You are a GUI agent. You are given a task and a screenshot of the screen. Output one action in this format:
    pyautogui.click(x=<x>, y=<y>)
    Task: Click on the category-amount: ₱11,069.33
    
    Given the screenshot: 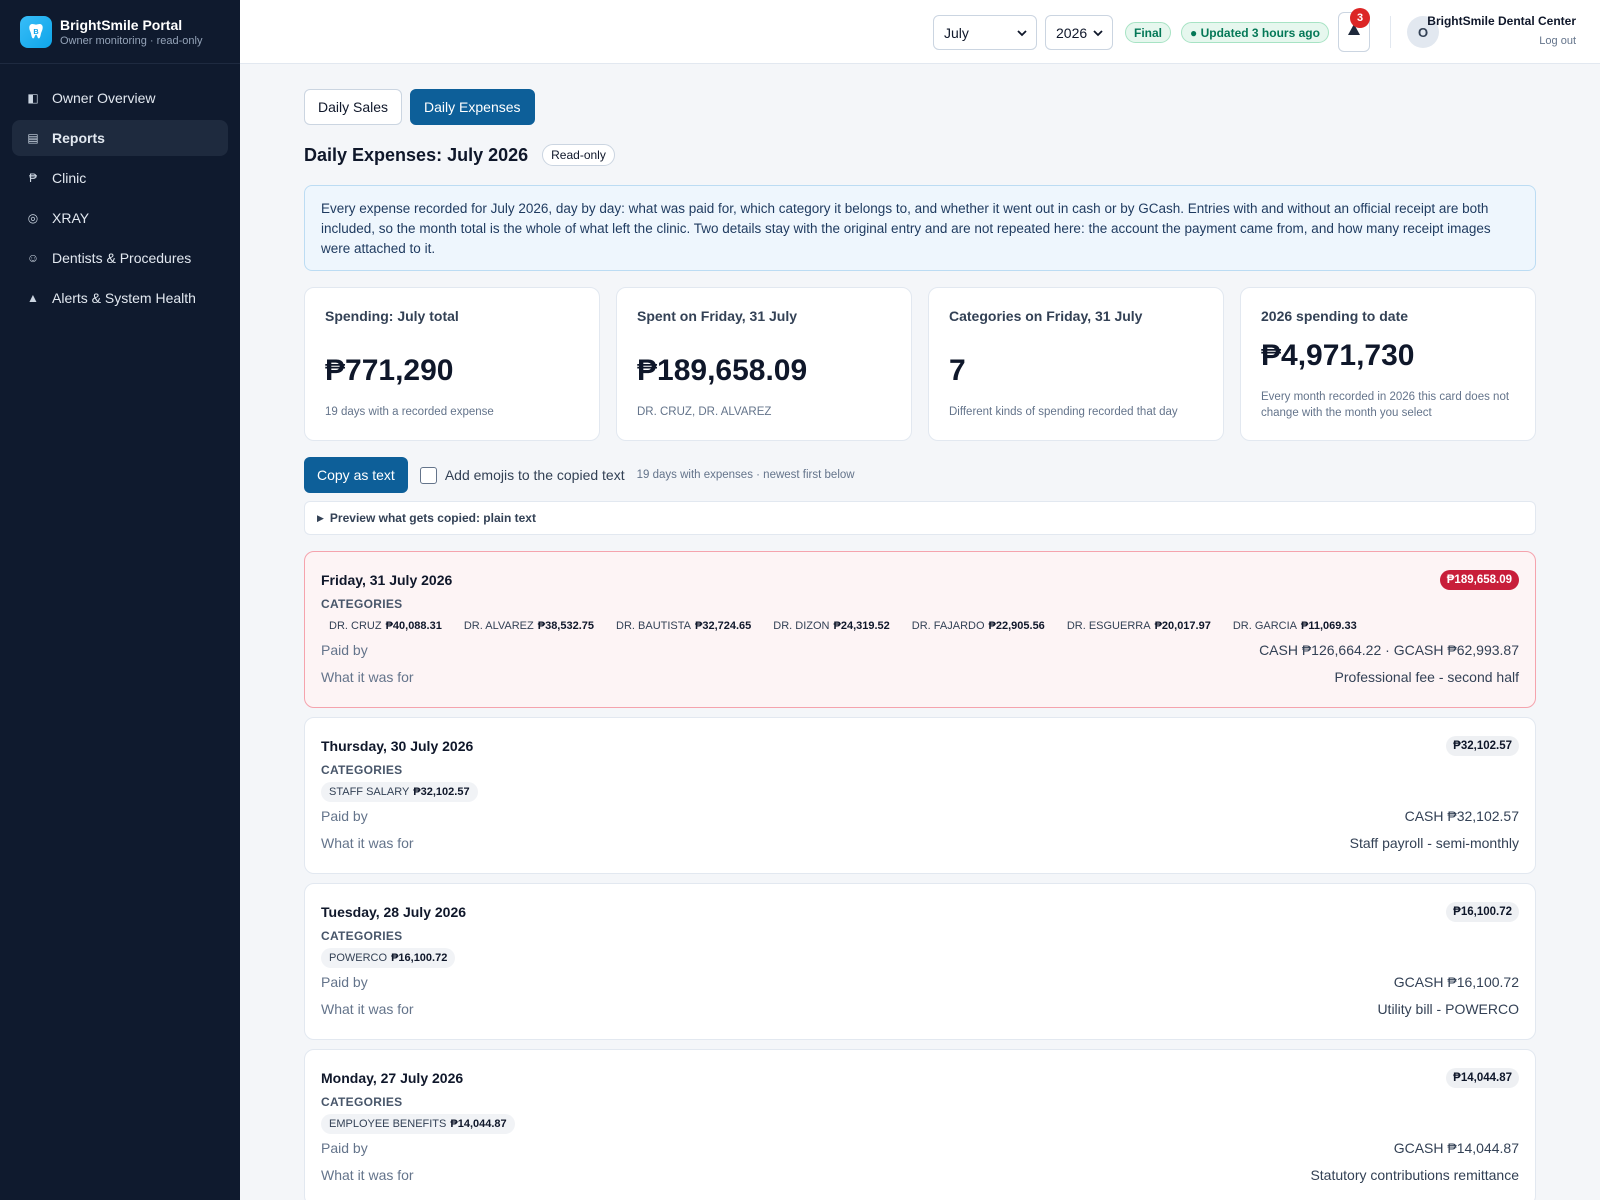 What is the action you would take?
    pyautogui.click(x=1329, y=626)
    